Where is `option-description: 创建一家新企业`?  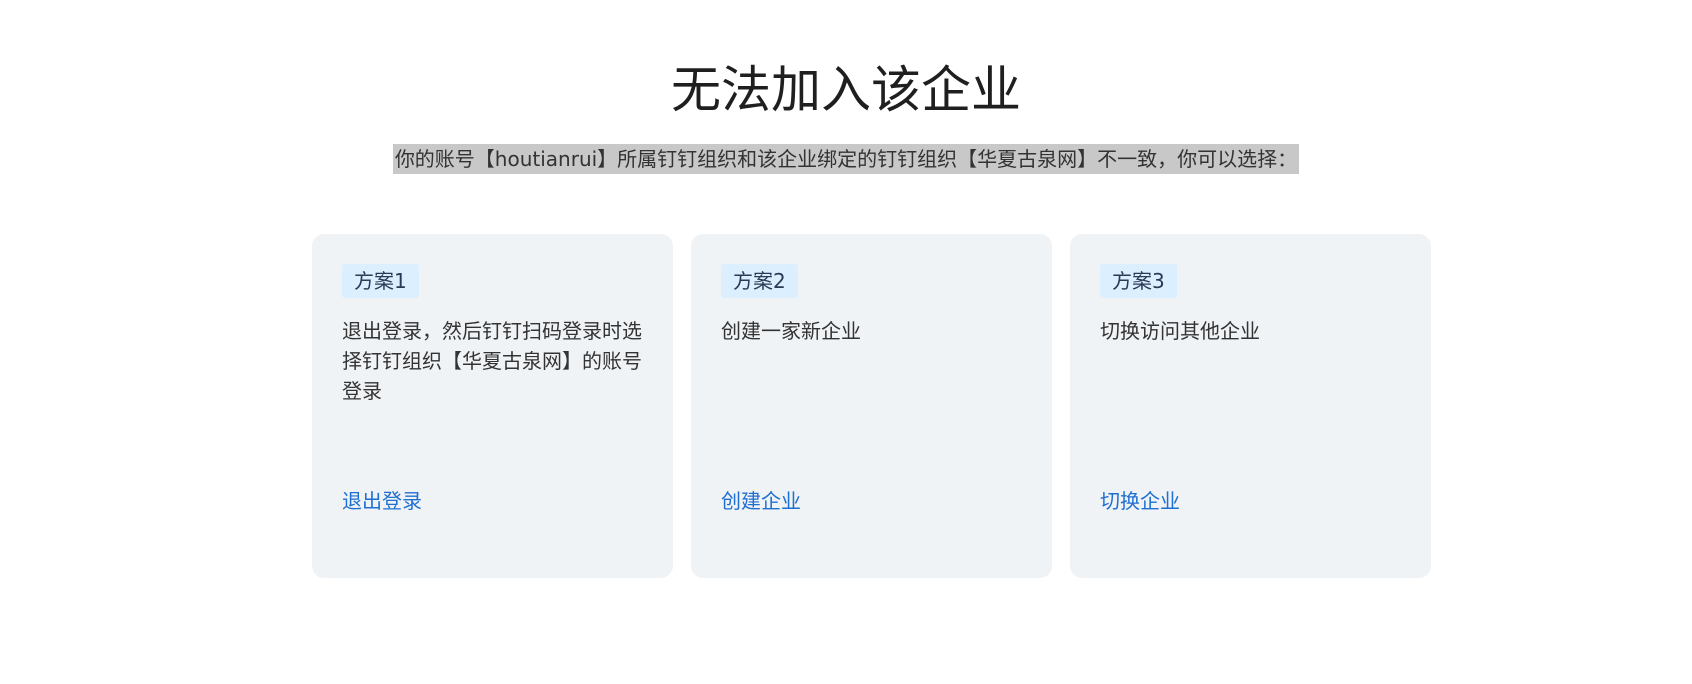 option-description: 创建一家新企业 is located at coordinates (791, 331).